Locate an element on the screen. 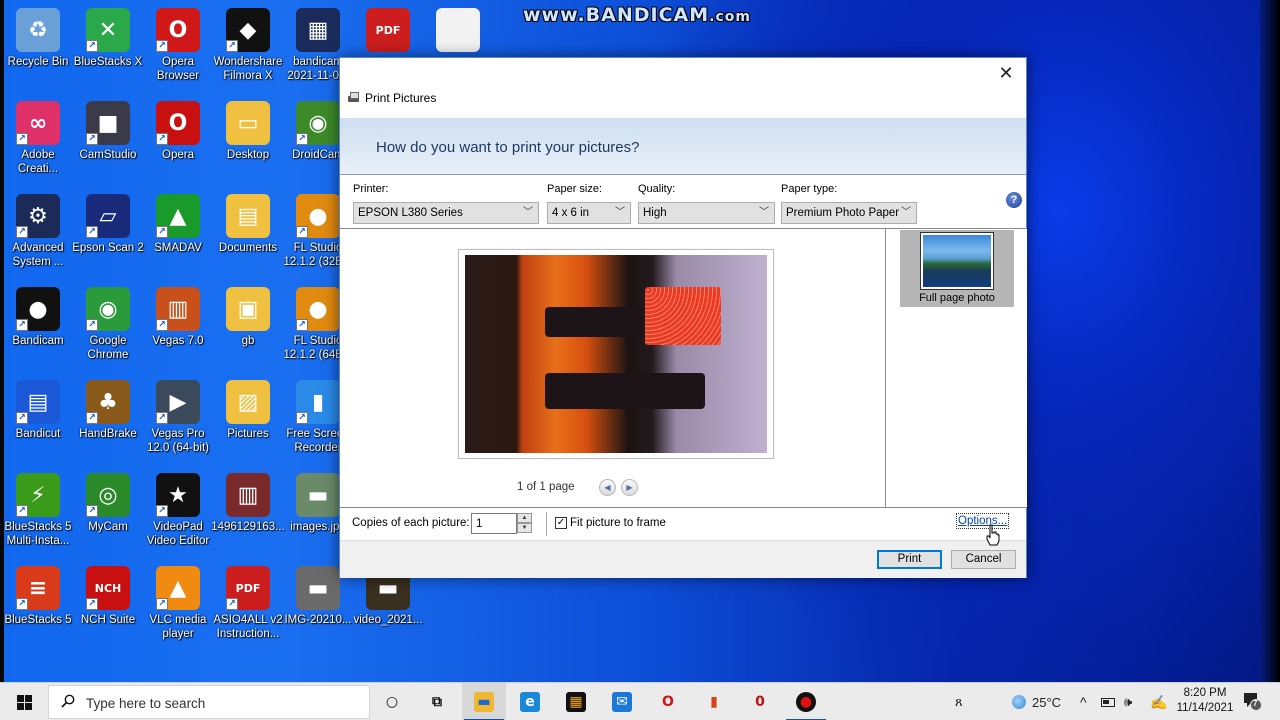 Image resolution: width=1280 pixels, height=720 pixels. desktop-icon: ▥ ↗ Vegas 7.0 is located at coordinates (178, 317).